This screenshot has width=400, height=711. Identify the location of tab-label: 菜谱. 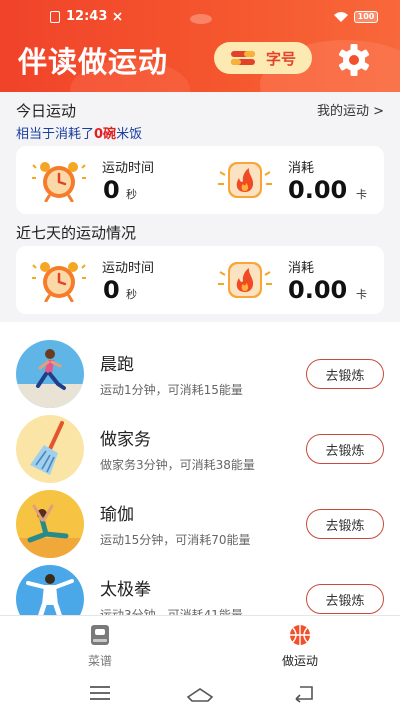
(99, 661).